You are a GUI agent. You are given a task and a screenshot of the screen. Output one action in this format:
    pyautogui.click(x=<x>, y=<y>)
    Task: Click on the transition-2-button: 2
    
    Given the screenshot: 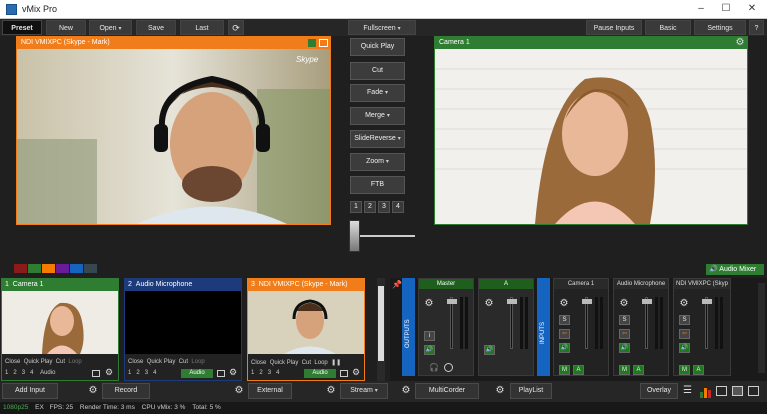 What is the action you would take?
    pyautogui.click(x=370, y=207)
    